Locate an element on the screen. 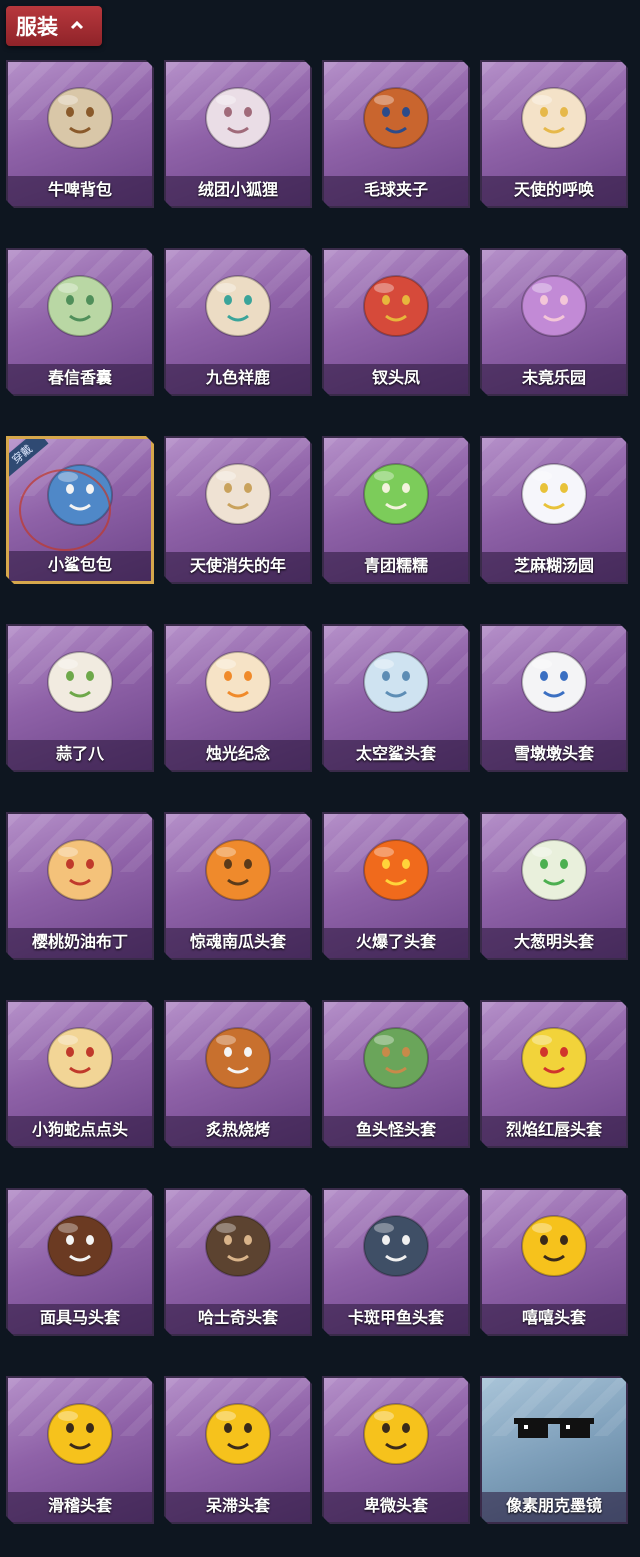 The width and height of the screenshot is (640, 1557). item-card: 烛光纪念 is located at coordinates (238, 698).